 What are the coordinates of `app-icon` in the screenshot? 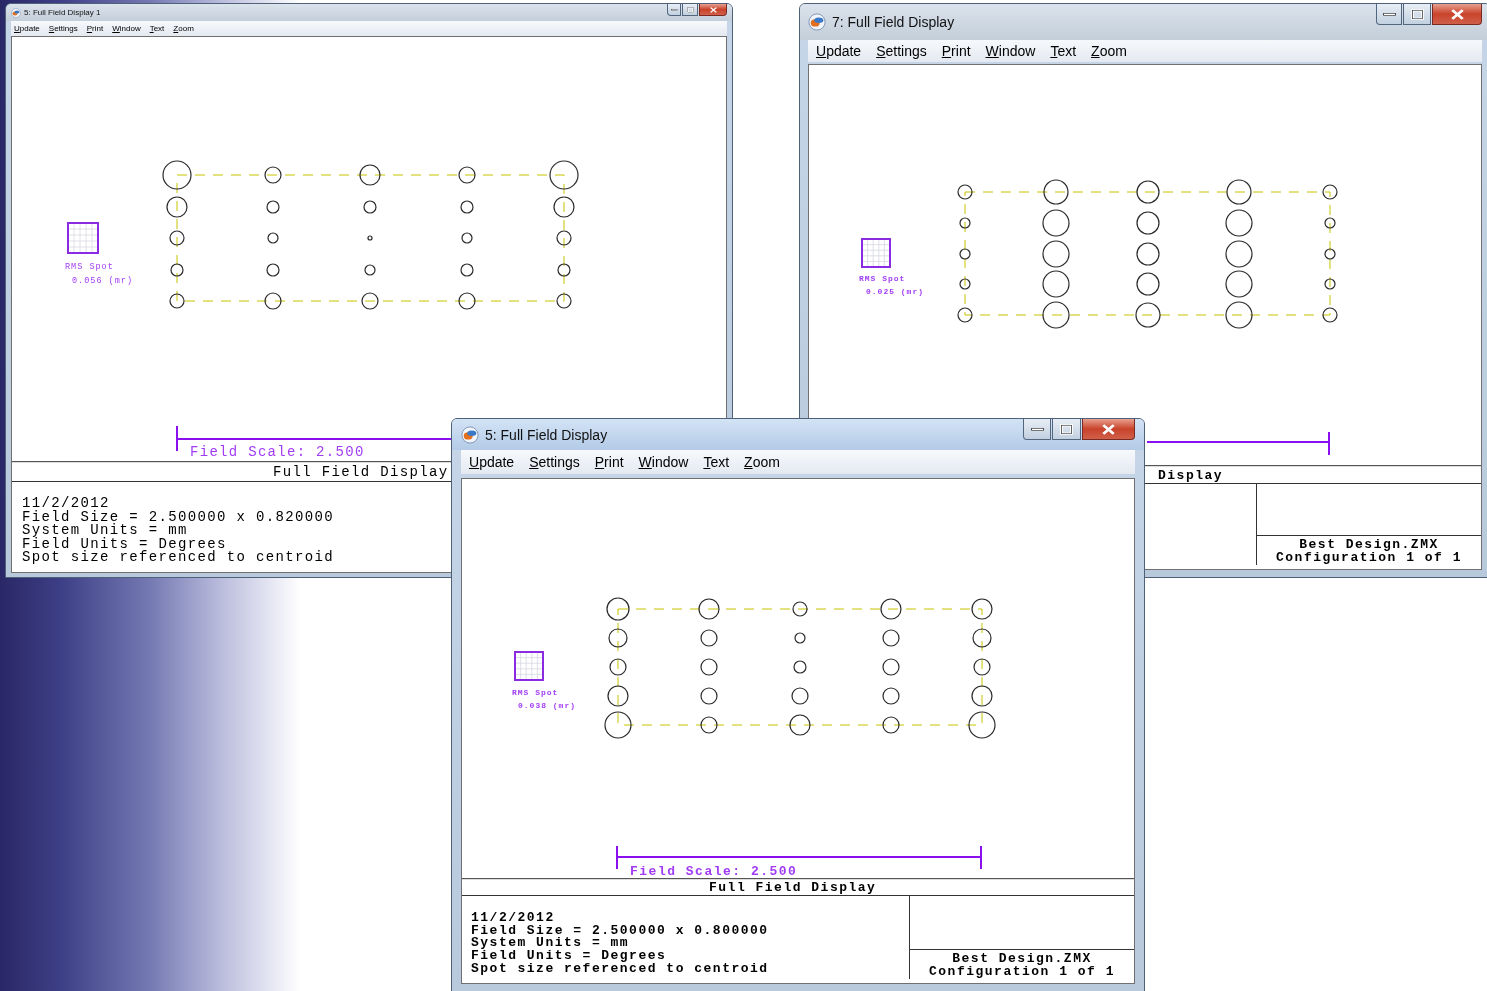 It's located at (470, 434).